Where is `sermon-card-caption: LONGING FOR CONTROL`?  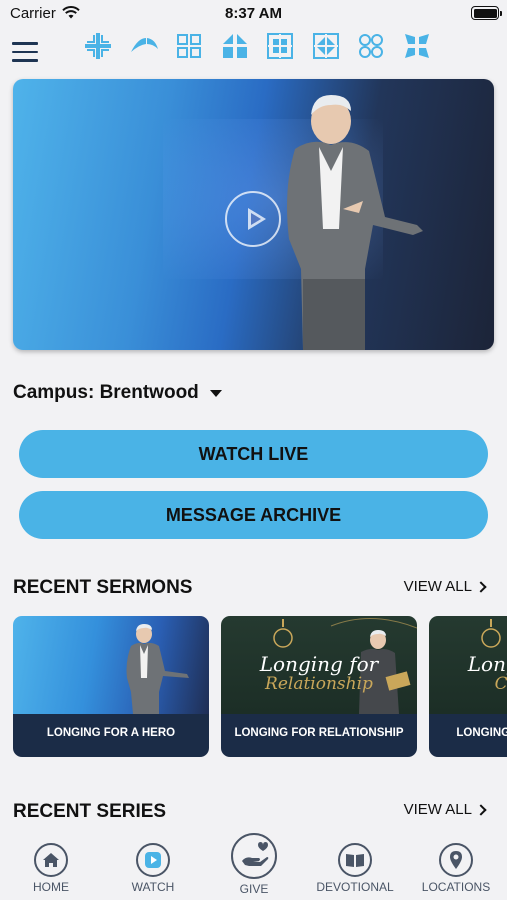 sermon-card-caption: LONGING FOR CONTROL is located at coordinates (468, 735).